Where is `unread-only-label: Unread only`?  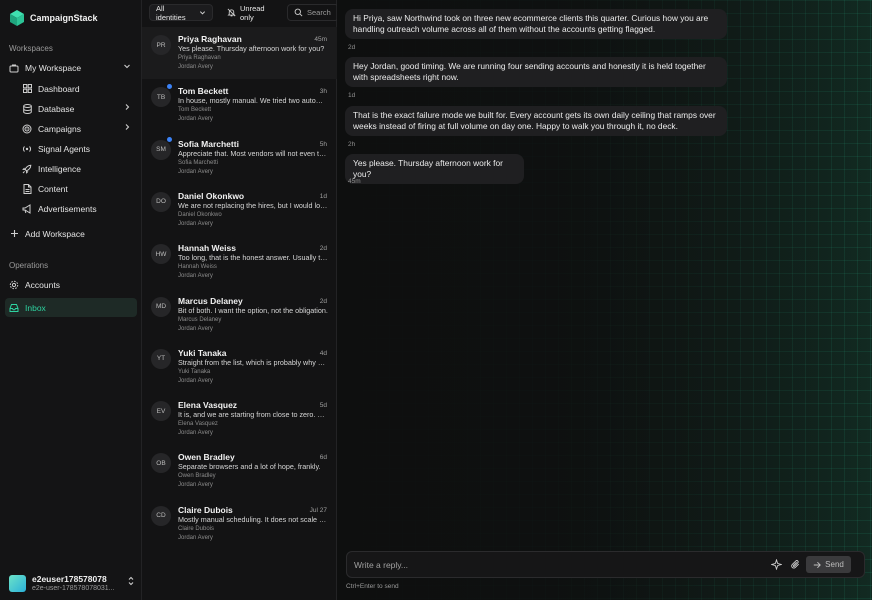
unread-only-label: Unread only is located at coordinates (252, 12).